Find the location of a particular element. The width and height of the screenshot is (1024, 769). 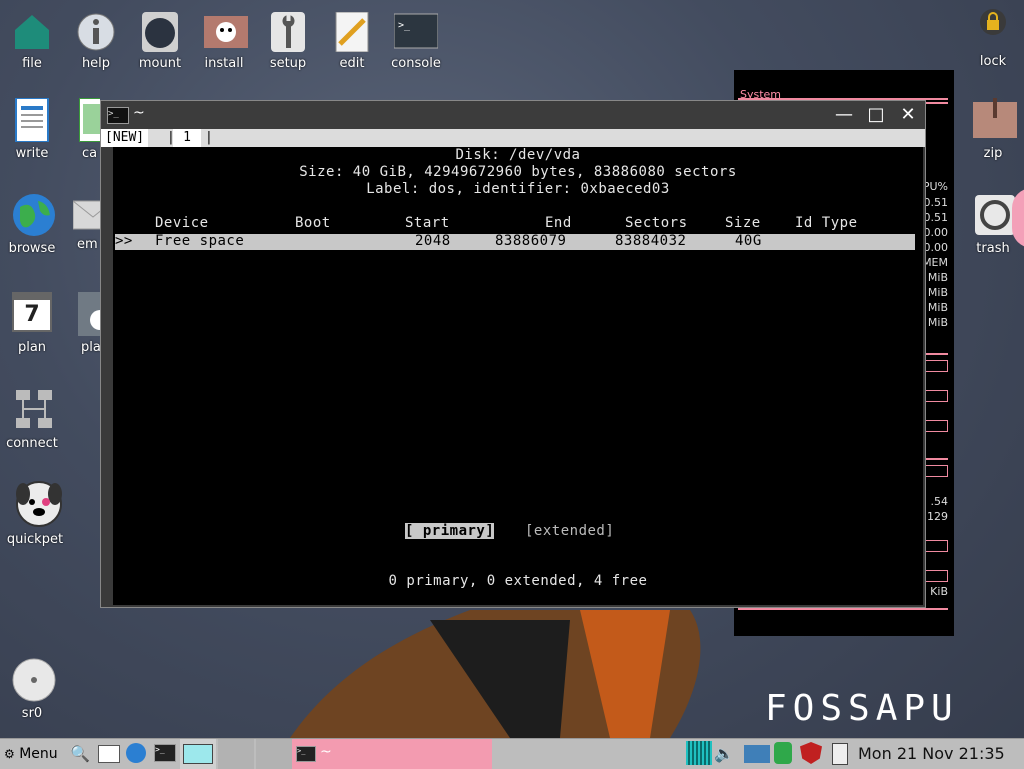

trash-icon is located at coordinates (994, 215).